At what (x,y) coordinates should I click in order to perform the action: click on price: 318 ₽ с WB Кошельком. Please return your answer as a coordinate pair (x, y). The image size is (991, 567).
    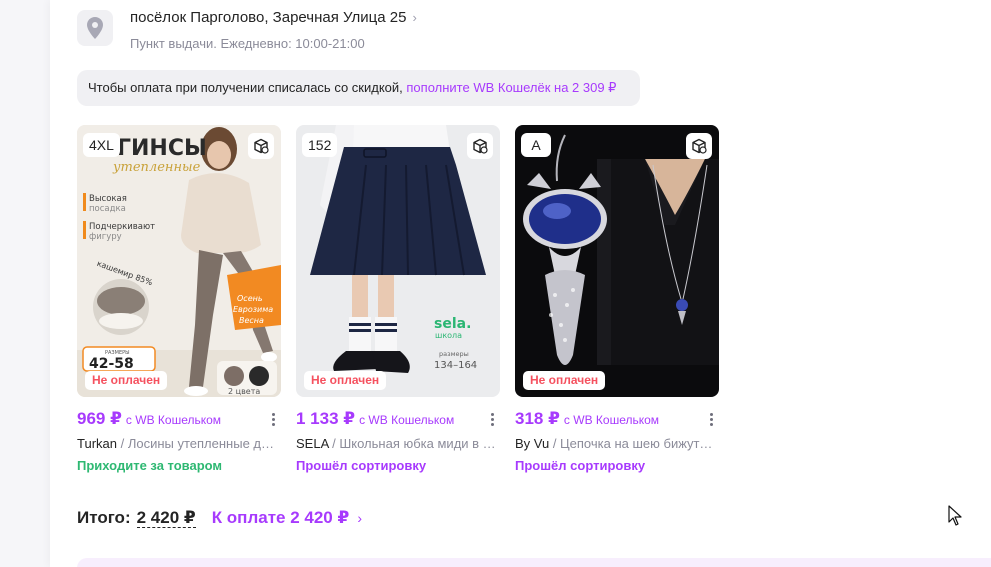
    Looking at the image, I should click on (587, 418).